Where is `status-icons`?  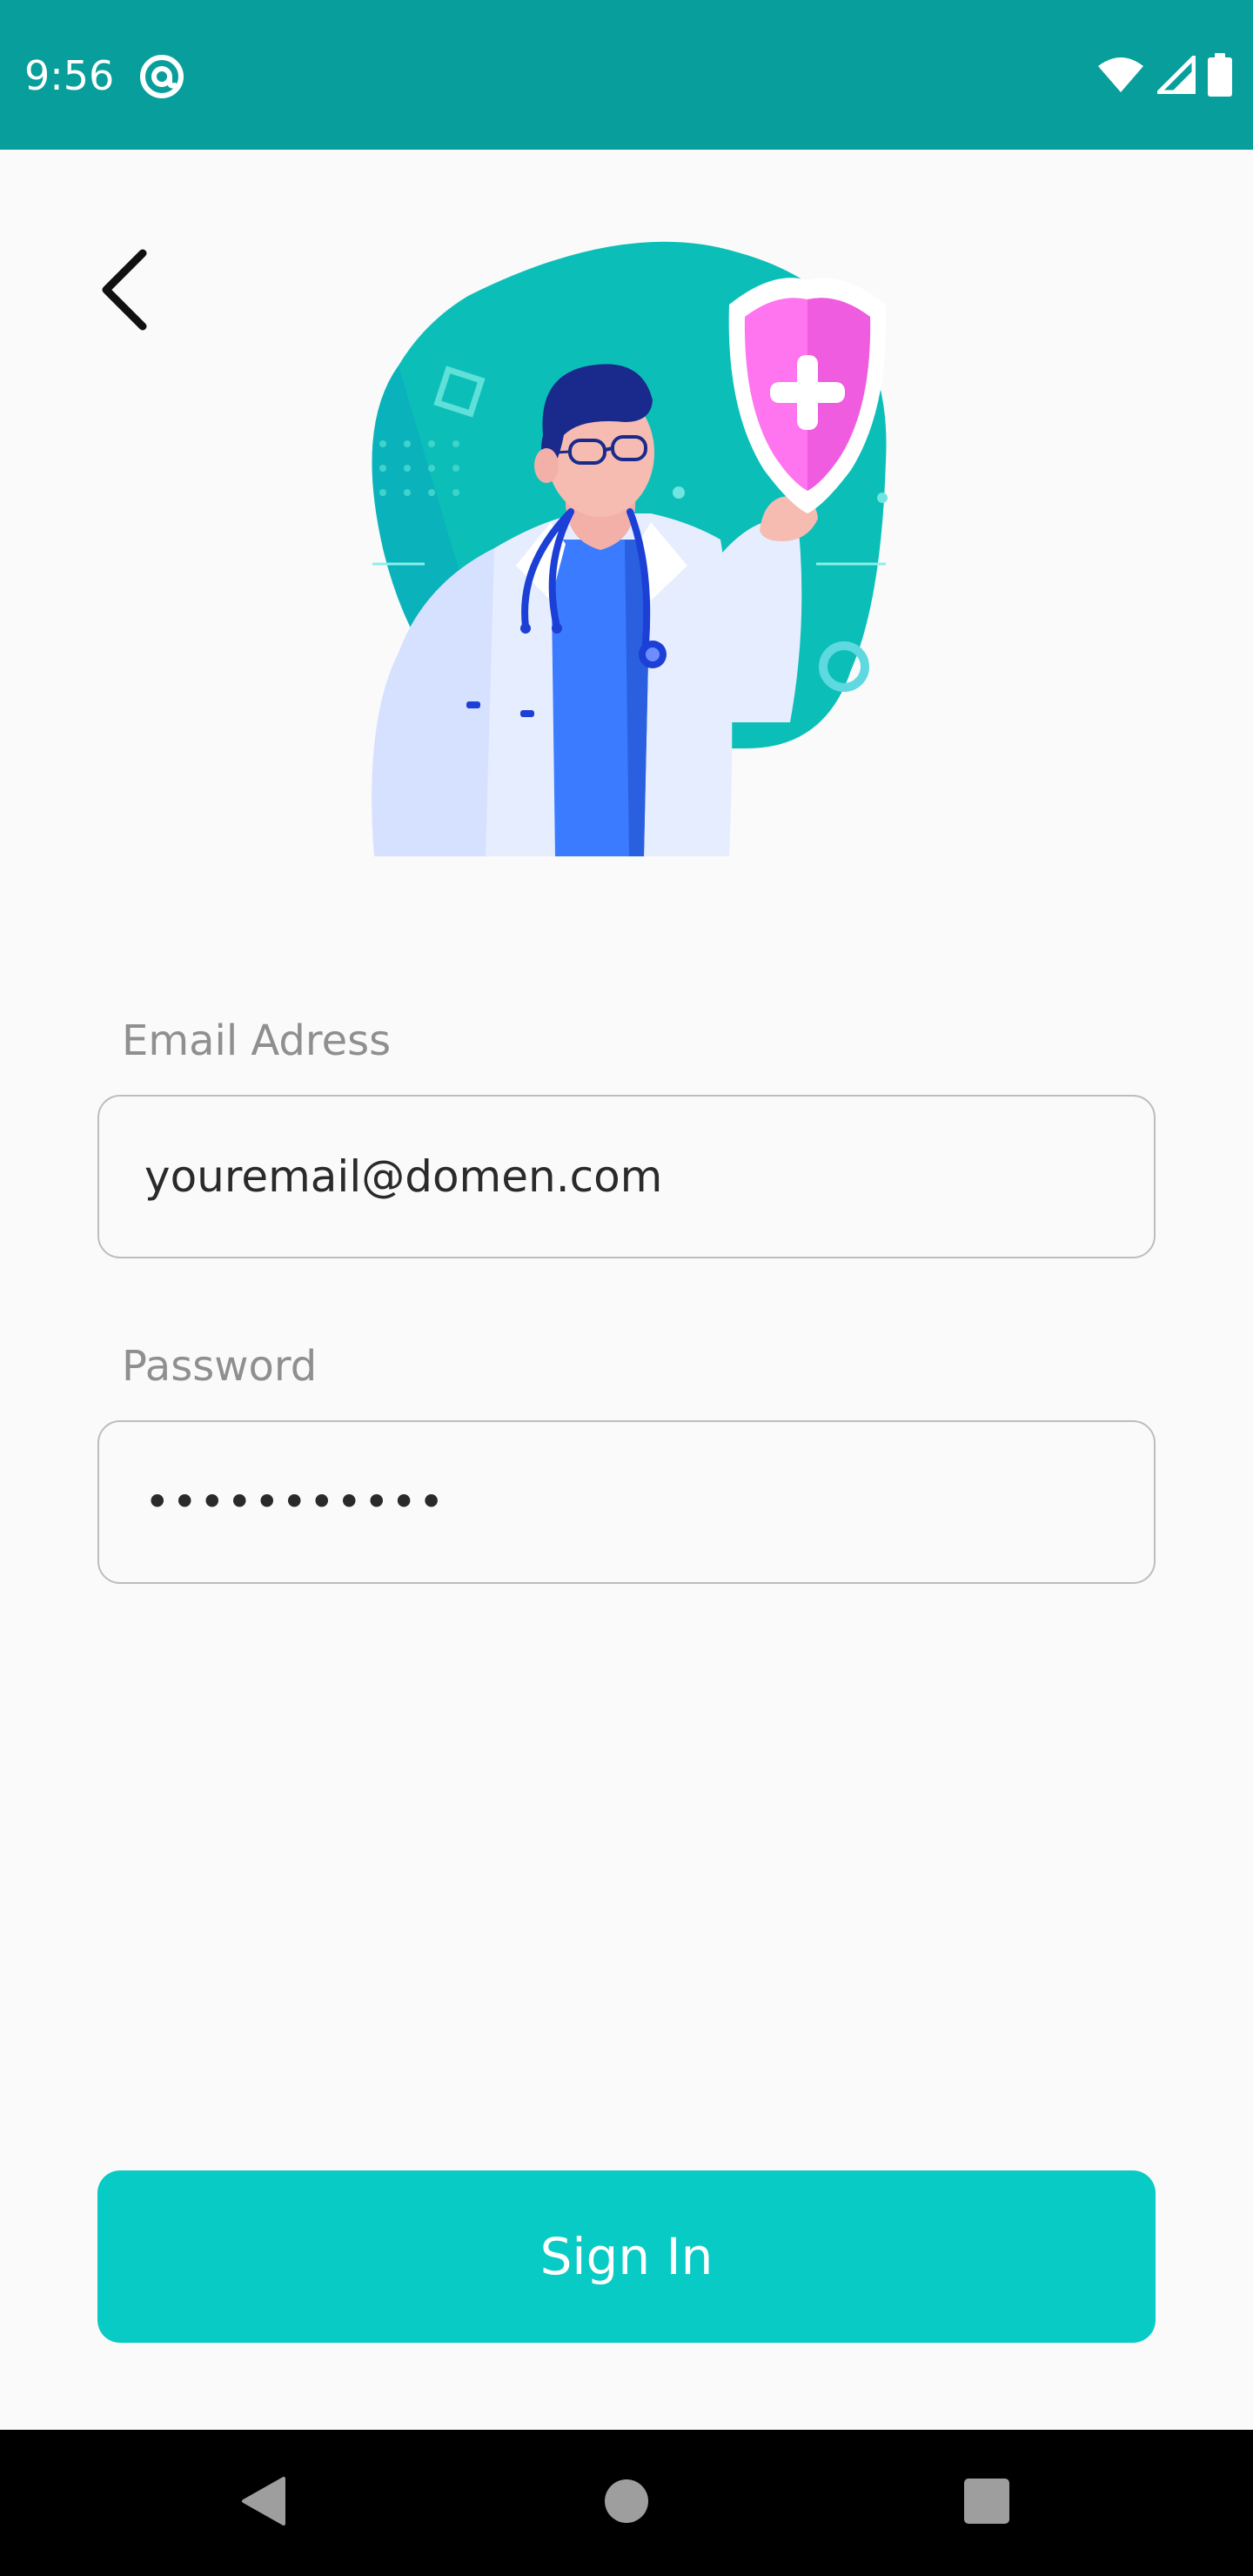 status-icons is located at coordinates (1164, 77).